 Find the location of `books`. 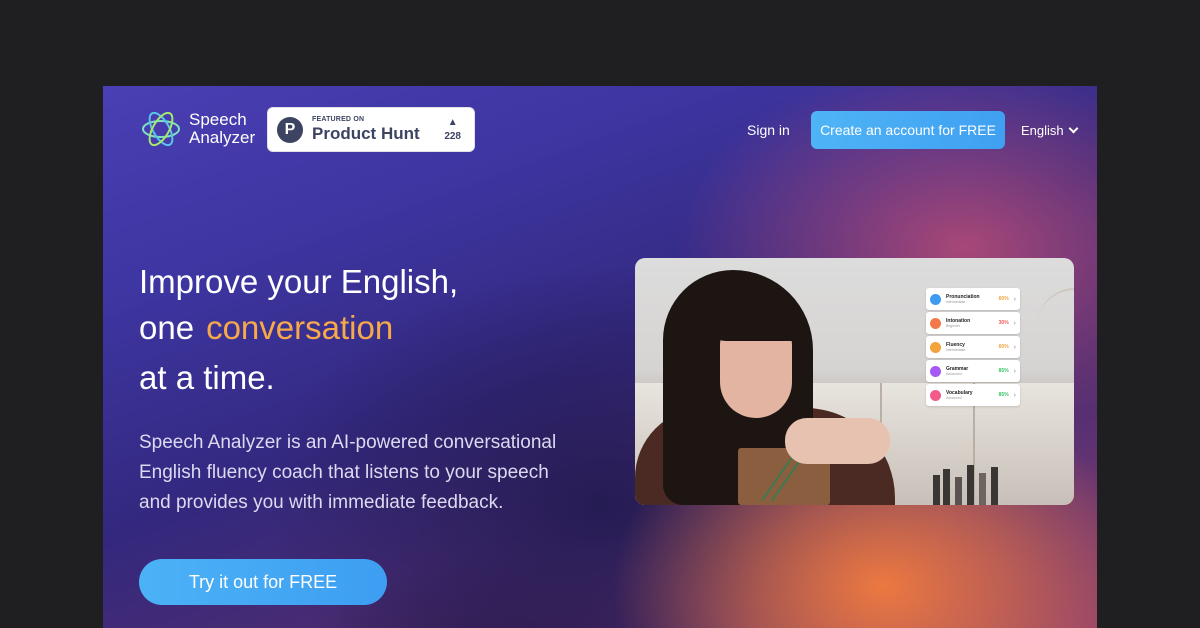

books is located at coordinates (978, 484).